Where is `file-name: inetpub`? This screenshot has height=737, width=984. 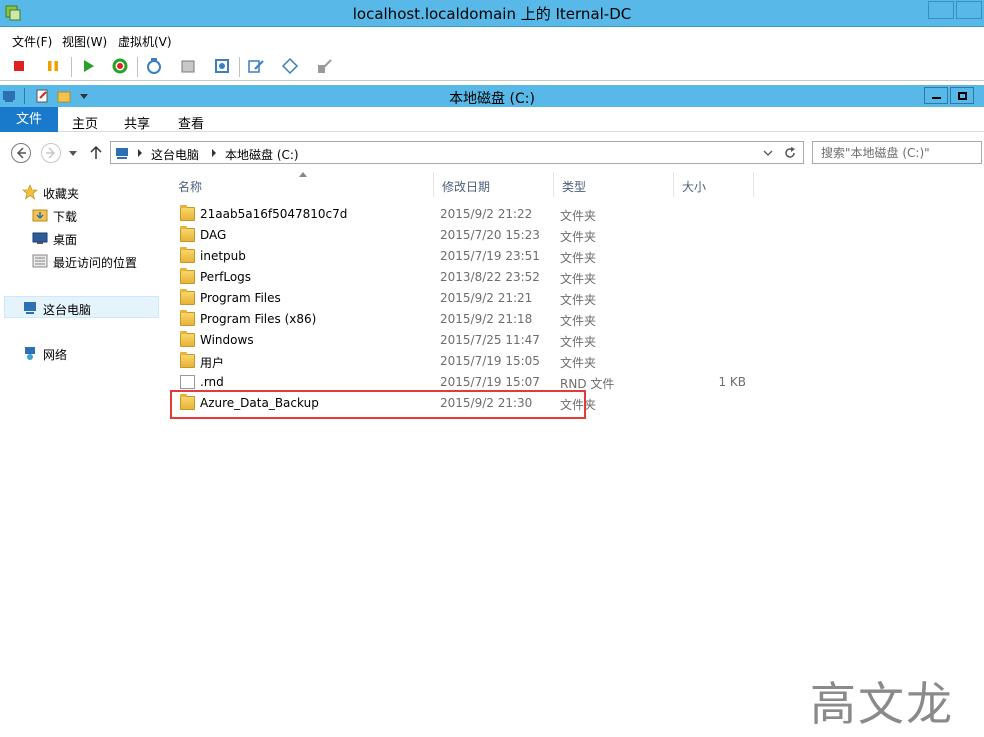
file-name: inetpub is located at coordinates (223, 256).